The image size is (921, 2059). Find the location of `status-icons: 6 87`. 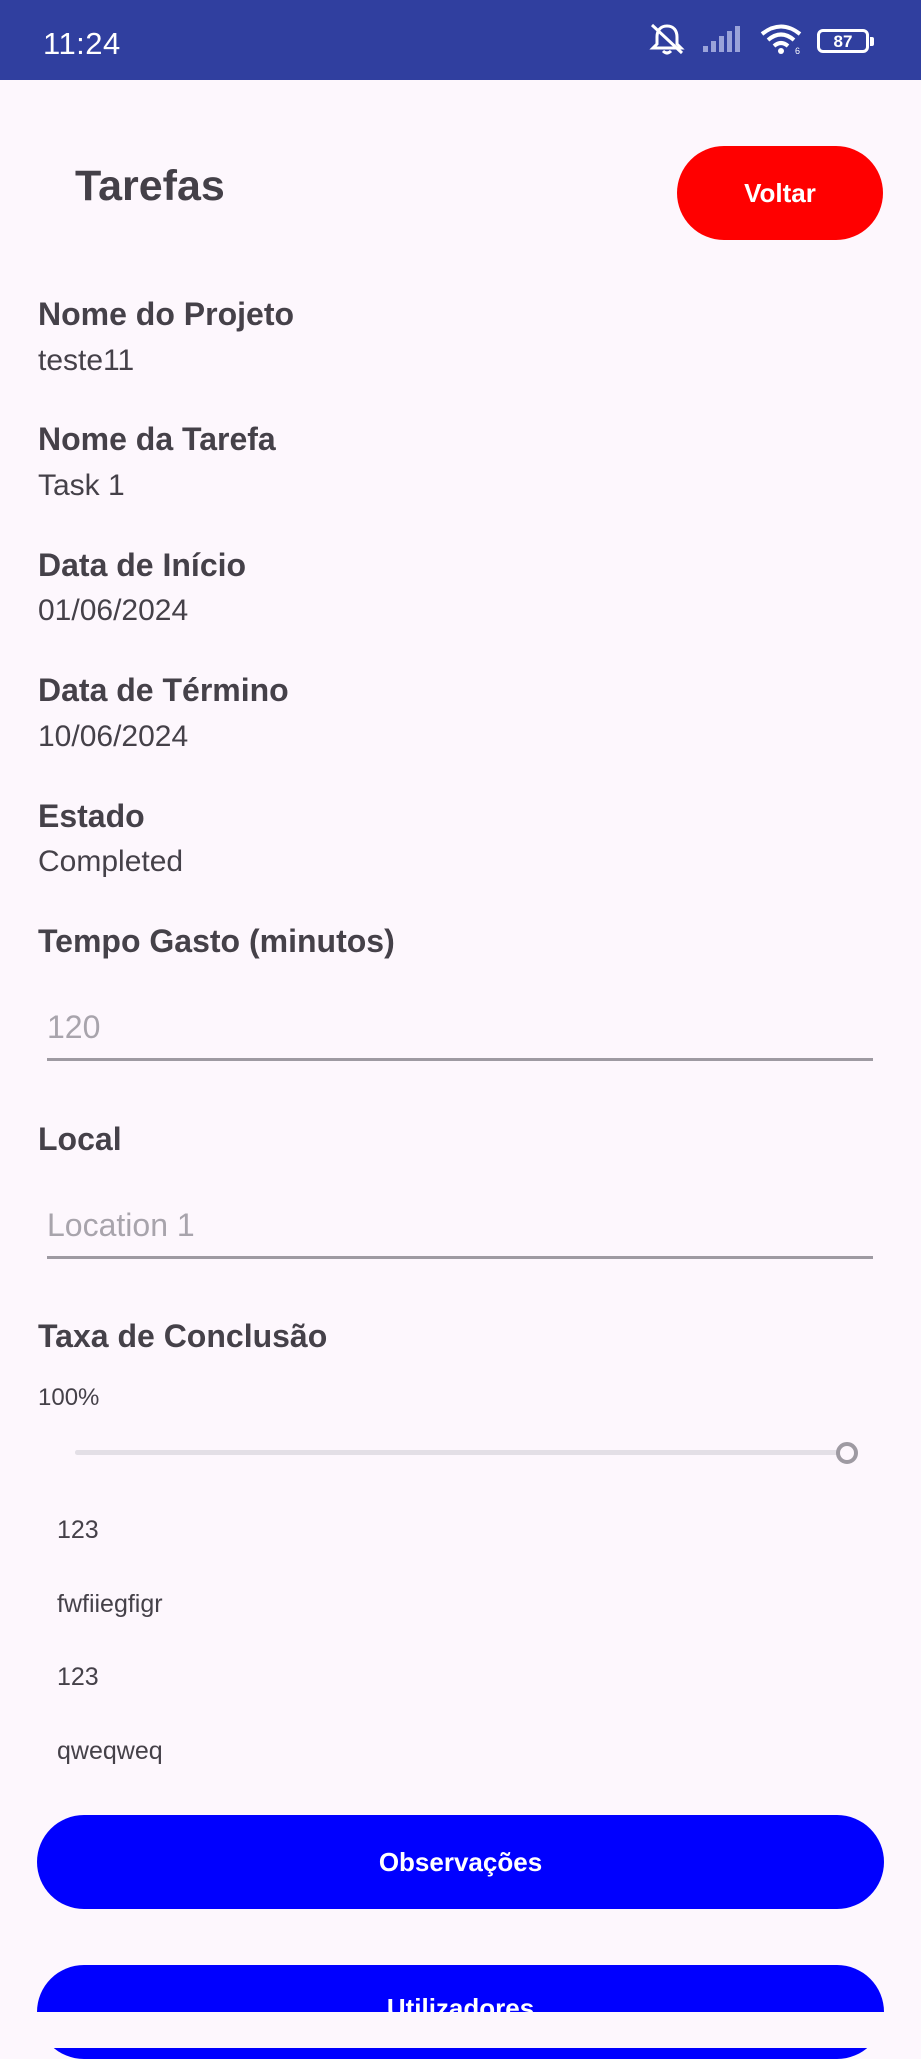

status-icons: 6 87 is located at coordinates (760, 41).